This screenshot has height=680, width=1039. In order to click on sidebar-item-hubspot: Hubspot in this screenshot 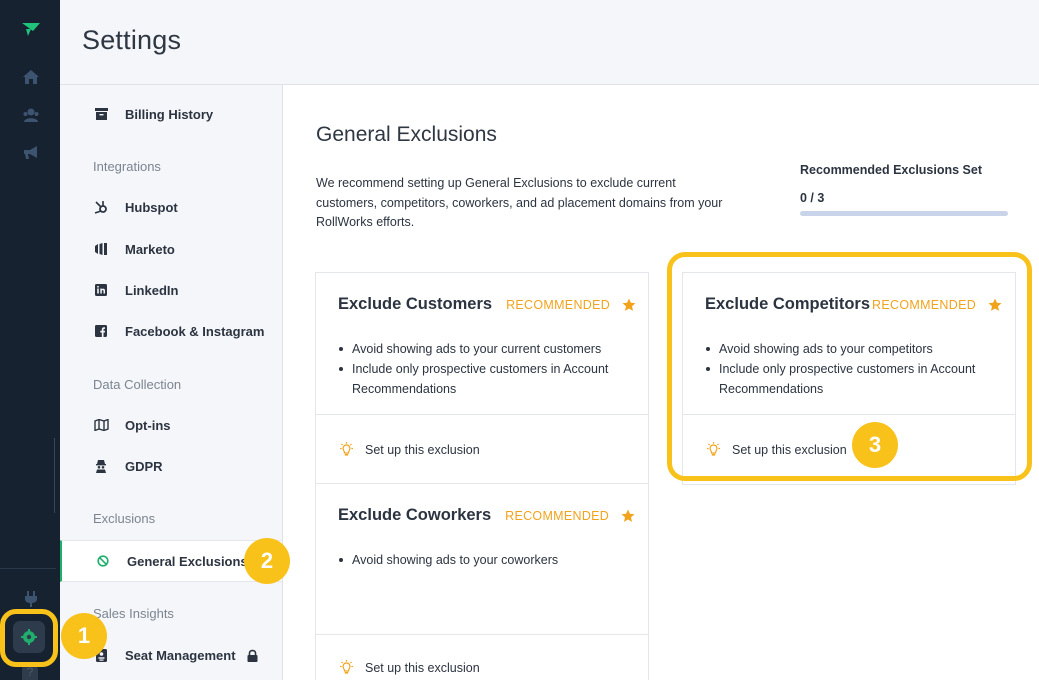, I will do `click(171, 207)`.